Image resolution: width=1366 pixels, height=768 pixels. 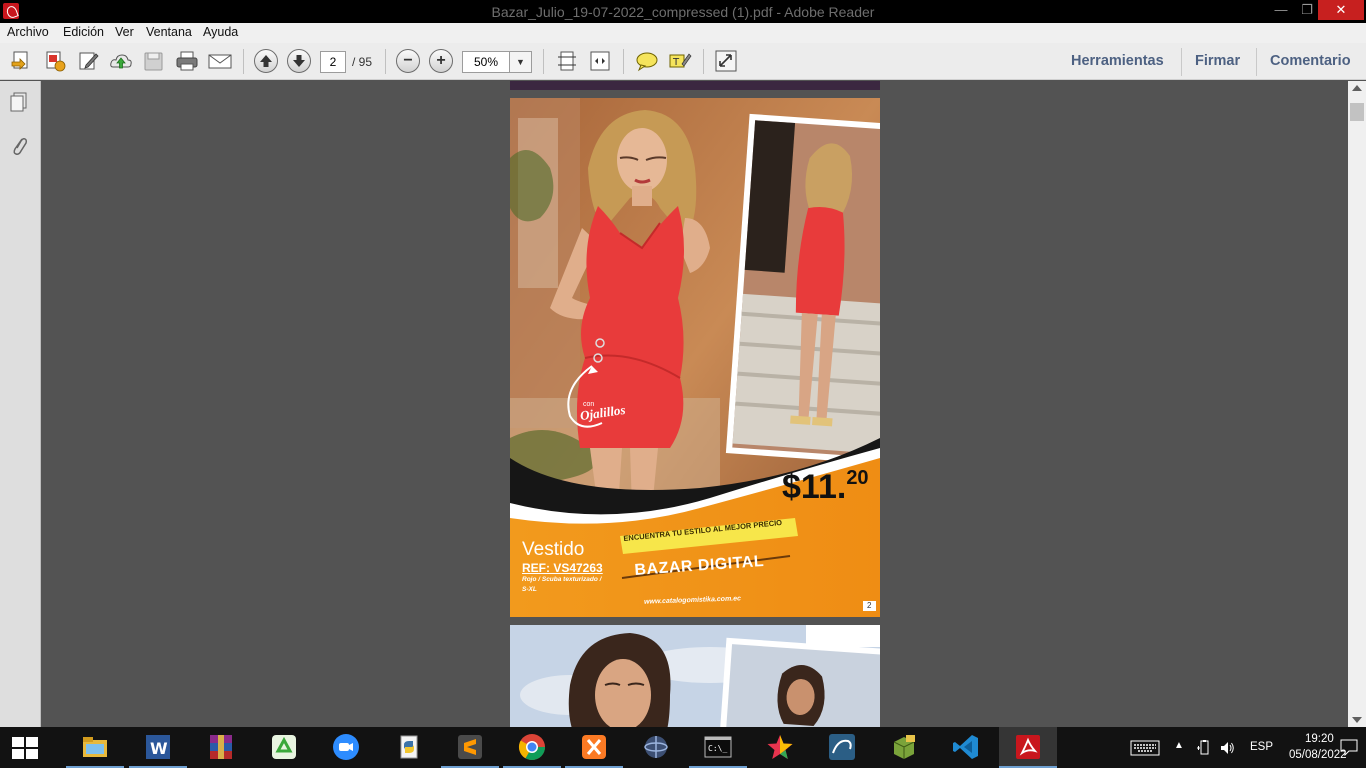 What do you see at coordinates (299, 61) in the screenshot?
I see `next-page-icon` at bounding box center [299, 61].